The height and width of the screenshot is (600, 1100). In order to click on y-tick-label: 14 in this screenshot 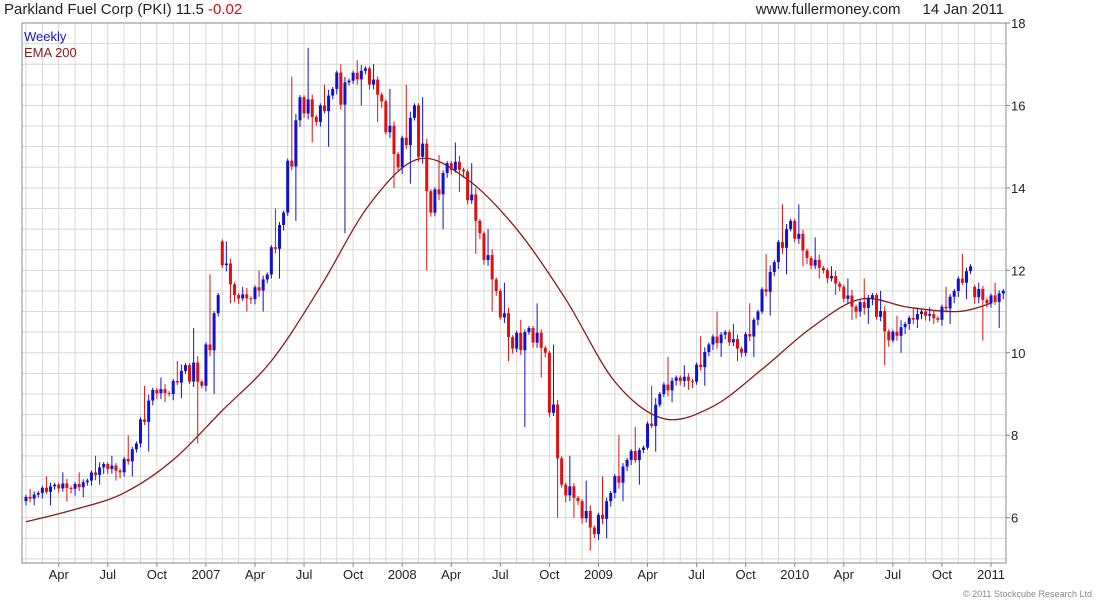, I will do `click(1018, 188)`.